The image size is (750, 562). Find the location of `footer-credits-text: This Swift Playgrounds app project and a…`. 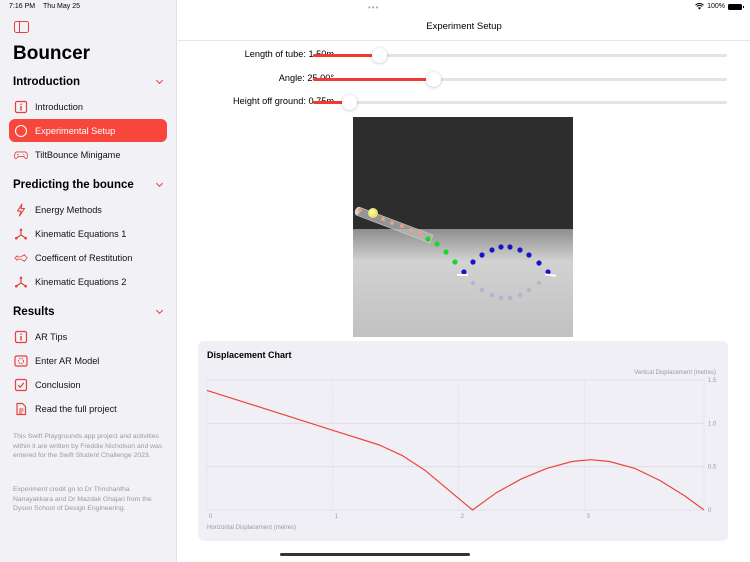

footer-credits-text: This Swift Playgrounds app project and a… is located at coordinates (88, 446).